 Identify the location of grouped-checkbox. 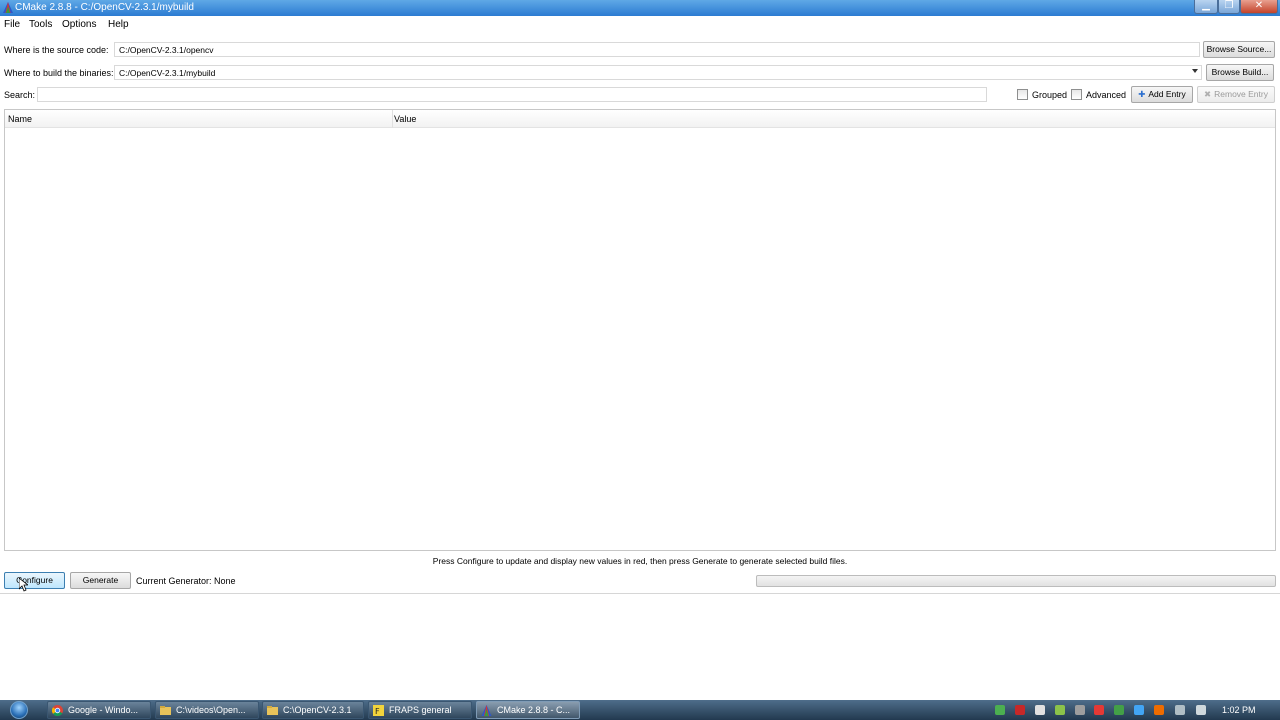
(1022, 94).